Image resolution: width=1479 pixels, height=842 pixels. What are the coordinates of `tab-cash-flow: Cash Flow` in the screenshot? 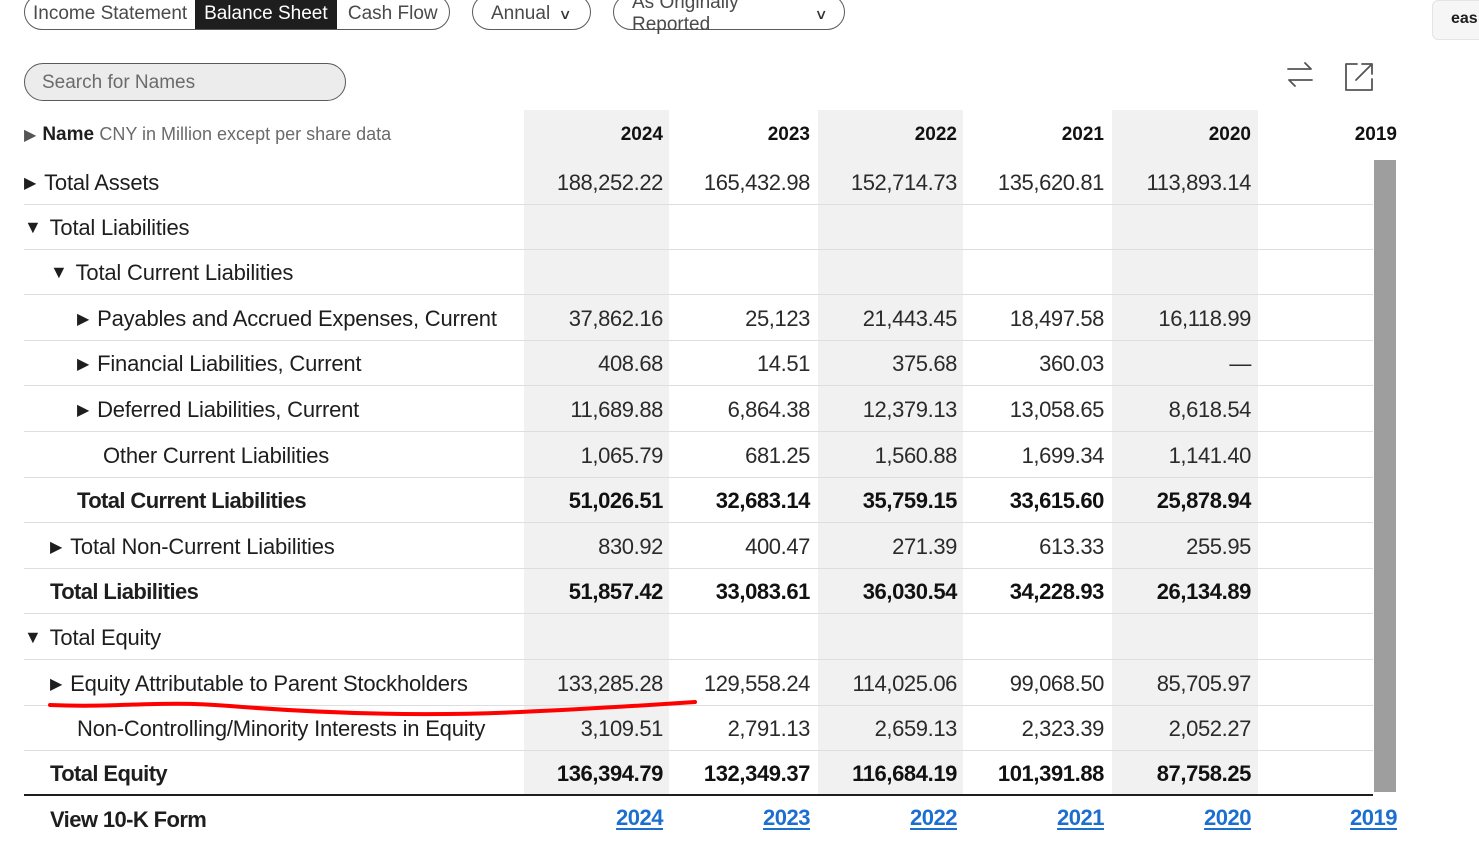 It's located at (393, 14).